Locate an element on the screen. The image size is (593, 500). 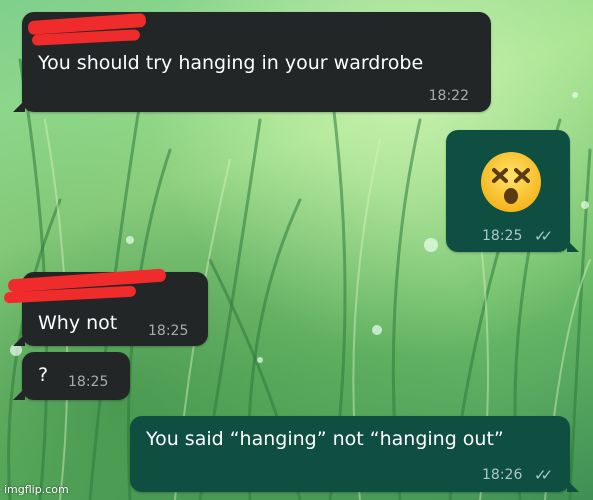
dizzy-face-emoji-icon is located at coordinates (511, 182).